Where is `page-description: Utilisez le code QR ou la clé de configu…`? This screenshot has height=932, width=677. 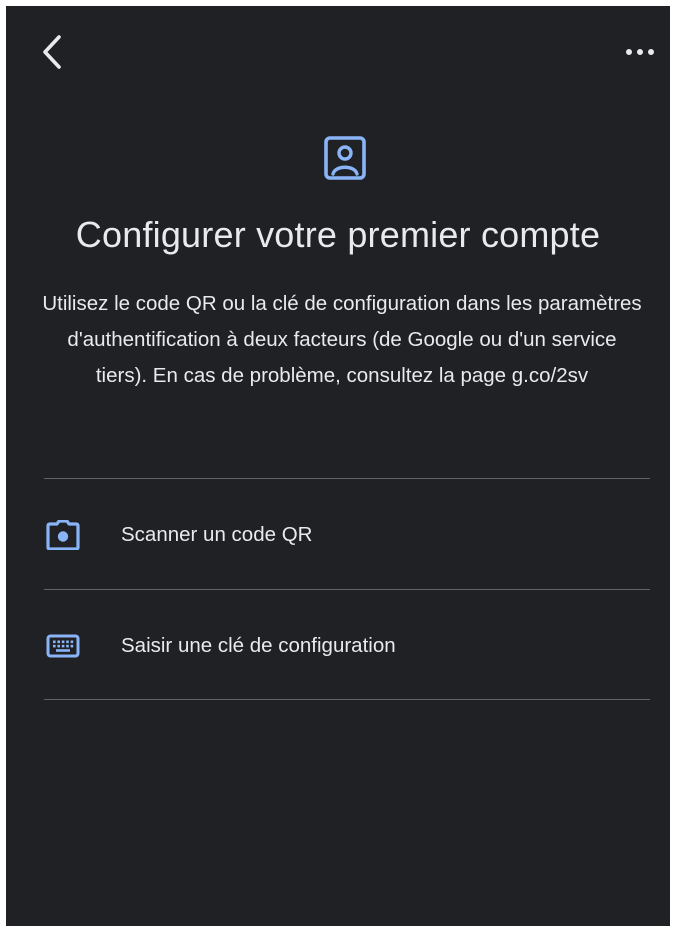
page-description: Utilisez le code QR ou la clé de configu… is located at coordinates (342, 339).